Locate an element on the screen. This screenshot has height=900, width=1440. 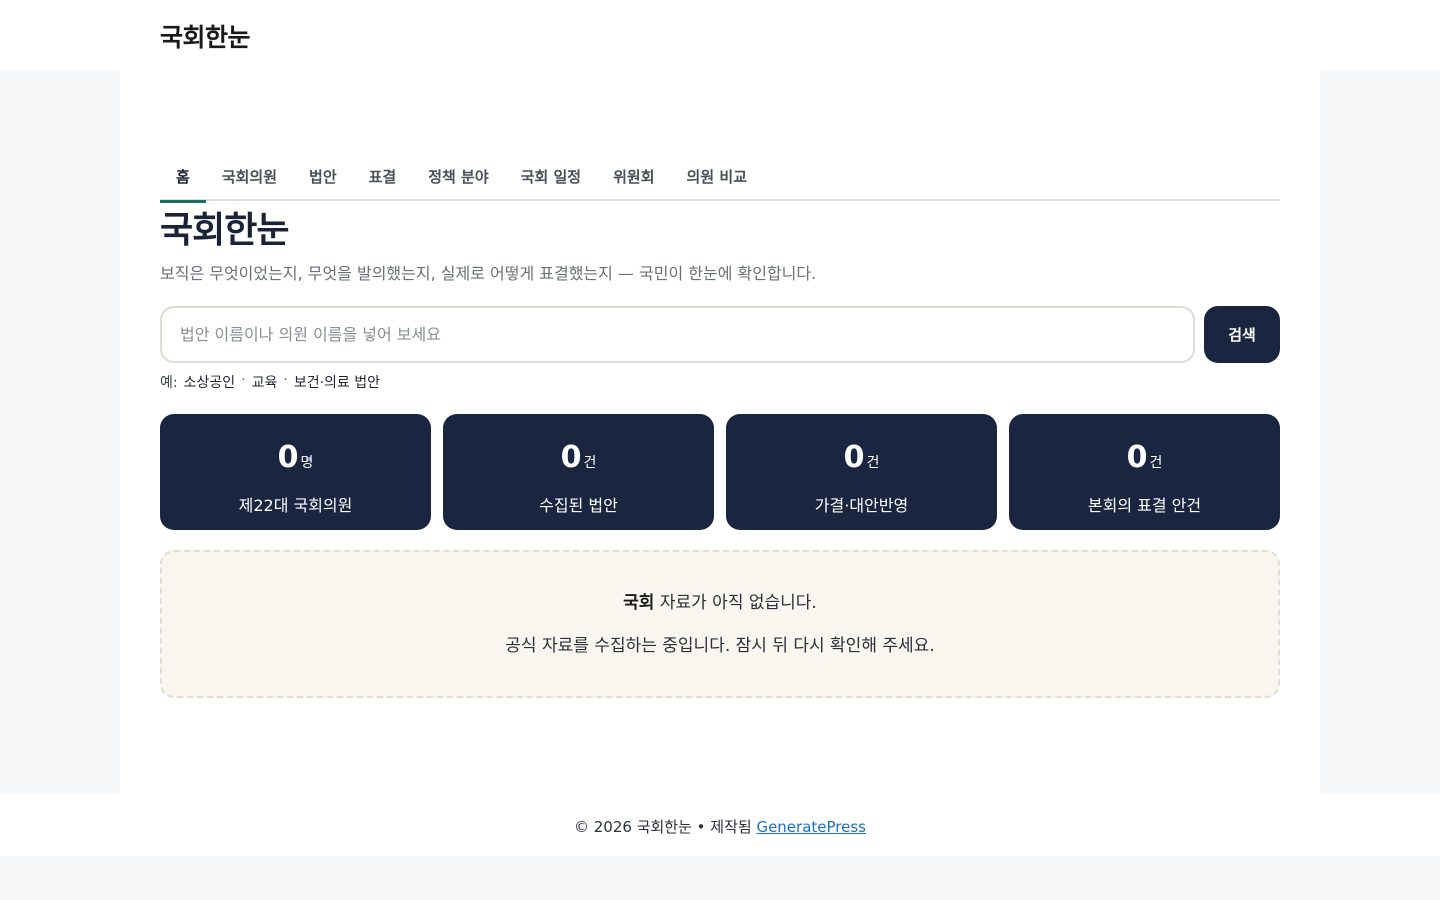
empty-state-detail: 공식 자료를 수집하는 중입니다. 잠시 뒤 다시 확인해 주세요. is located at coordinates (720, 646).